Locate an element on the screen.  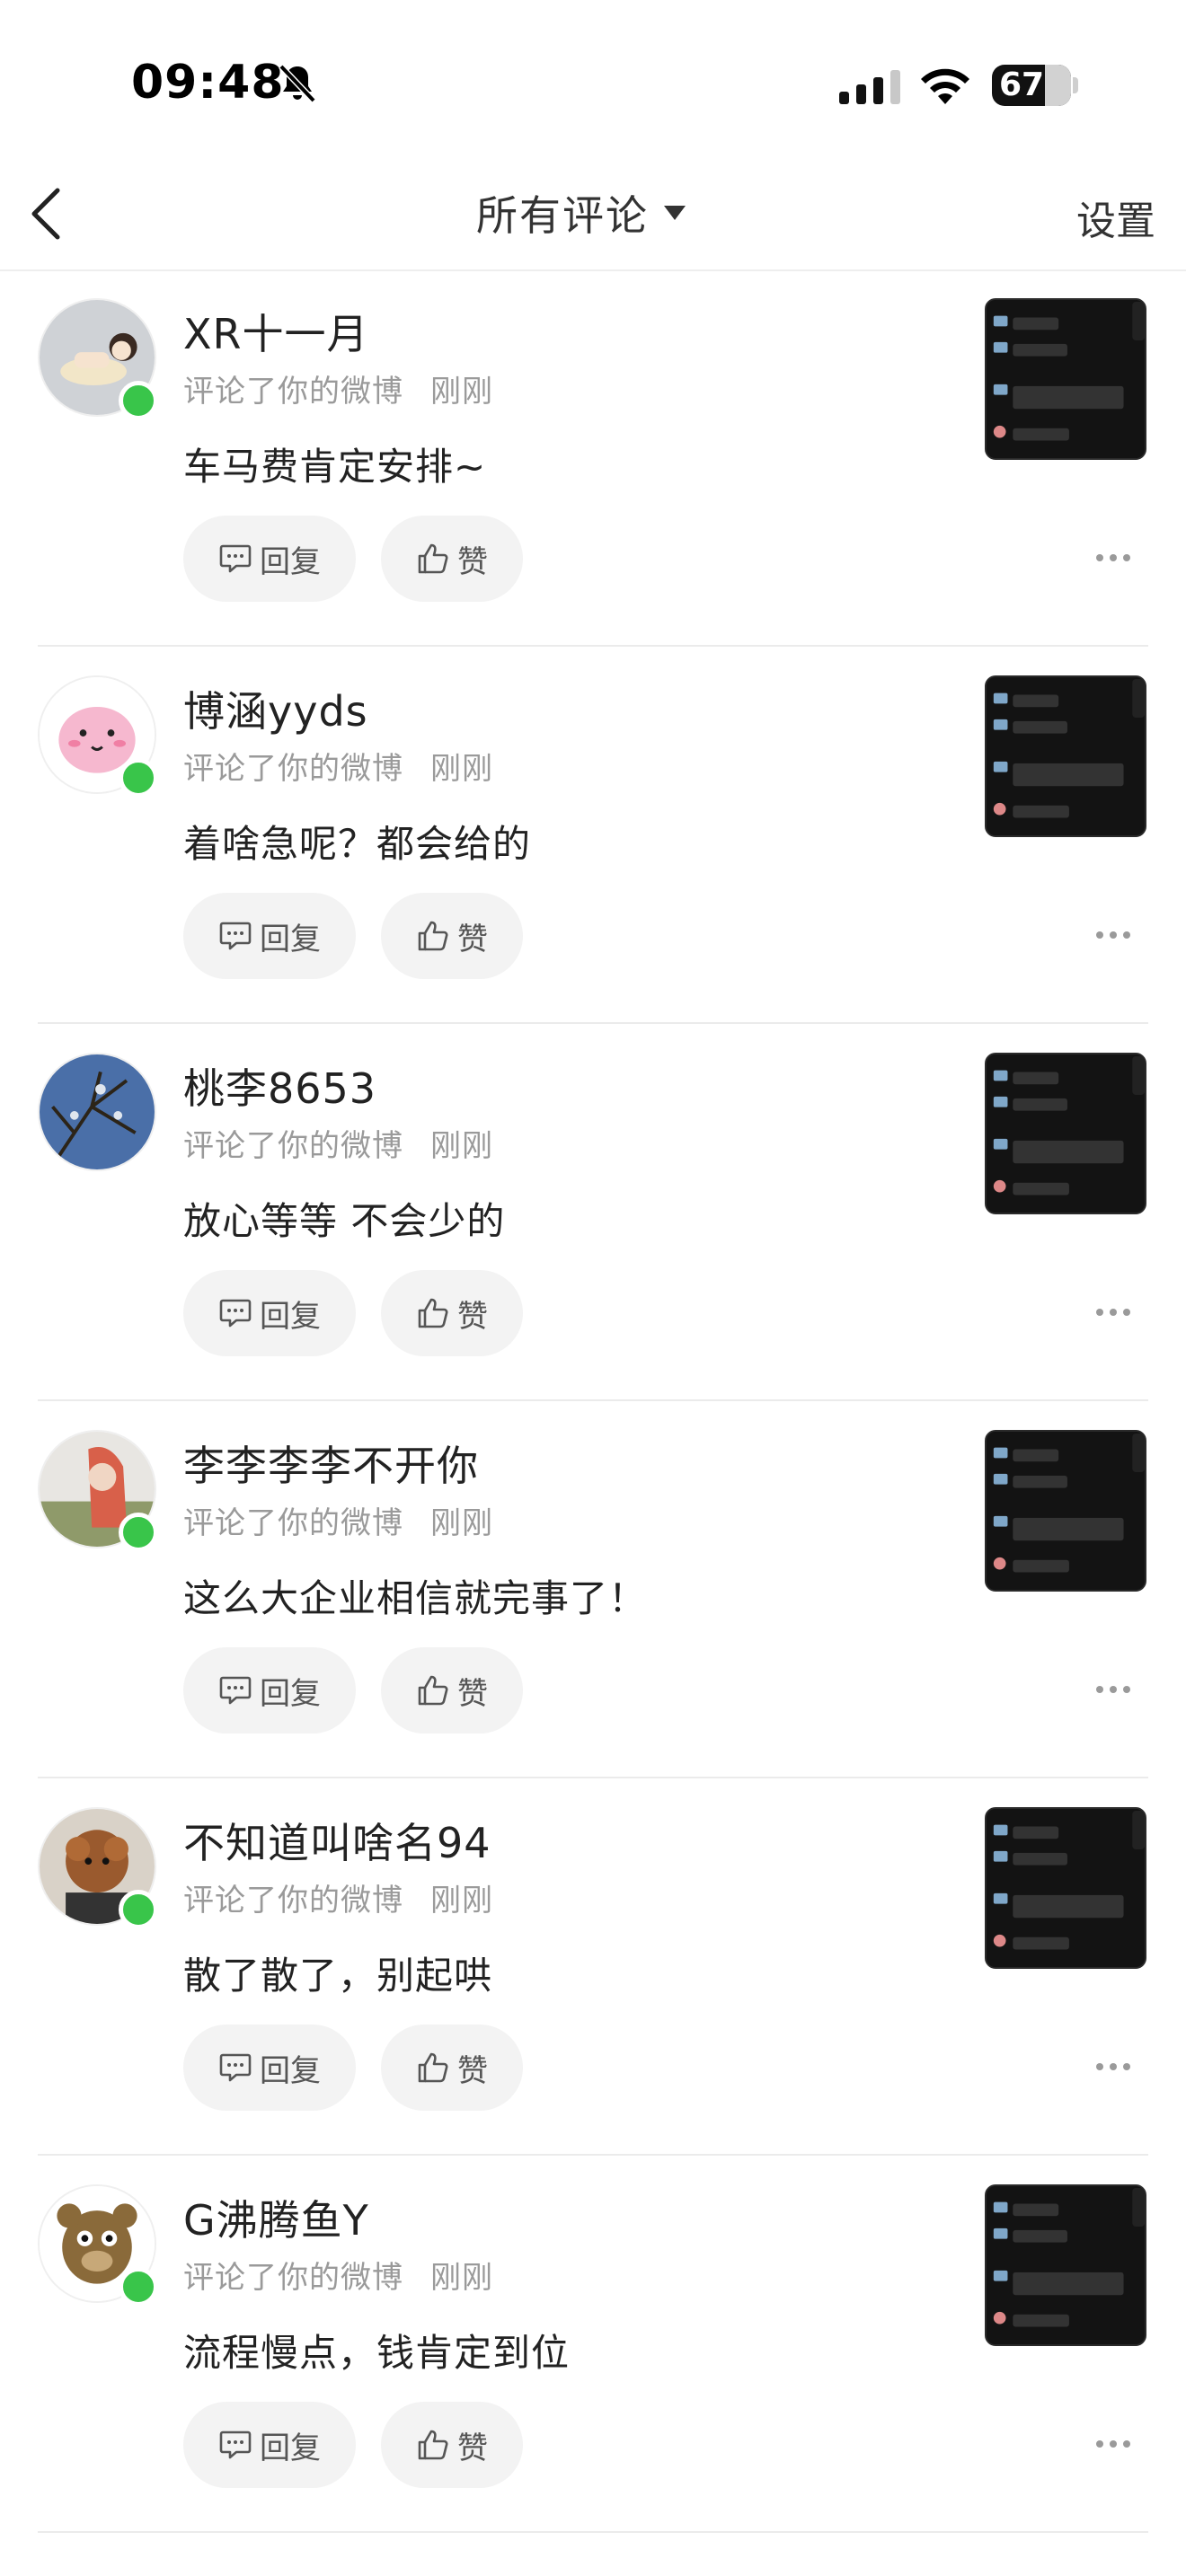
user-name: 不知道叫啥名94 is located at coordinates (337, 1840).